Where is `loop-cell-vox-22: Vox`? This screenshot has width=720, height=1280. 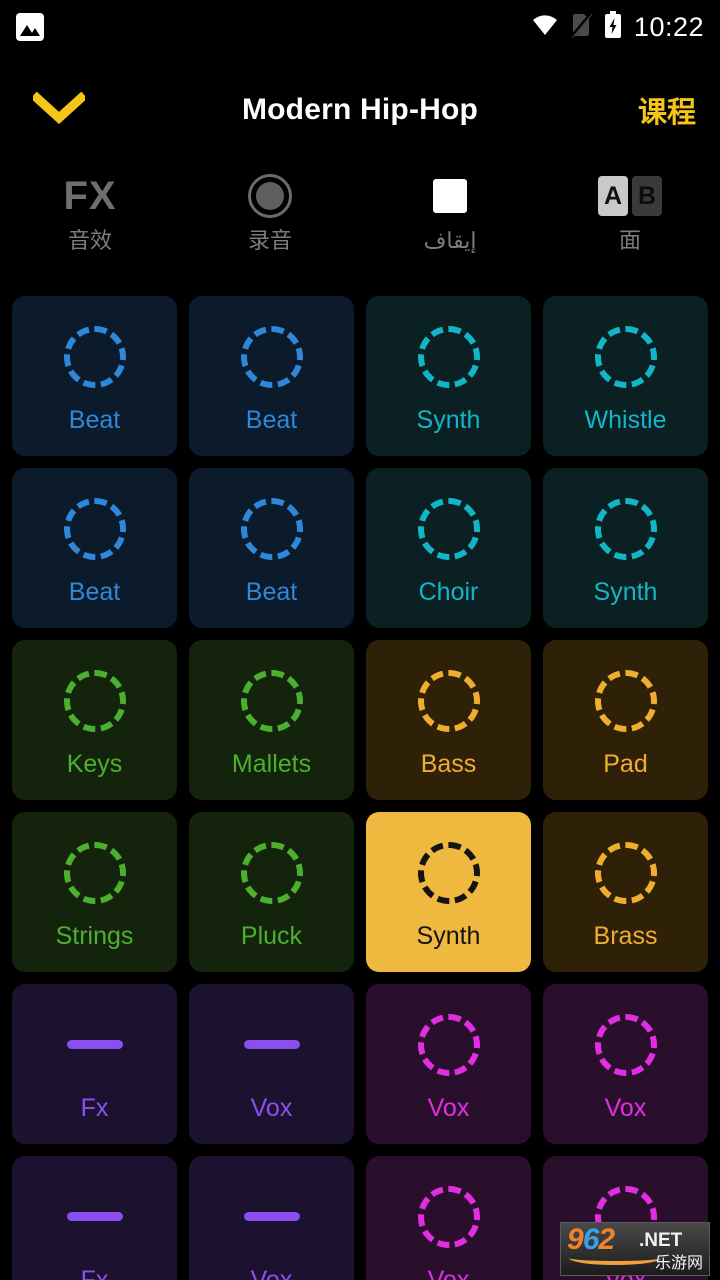
loop-cell-vox-22: Vox is located at coordinates (448, 1218).